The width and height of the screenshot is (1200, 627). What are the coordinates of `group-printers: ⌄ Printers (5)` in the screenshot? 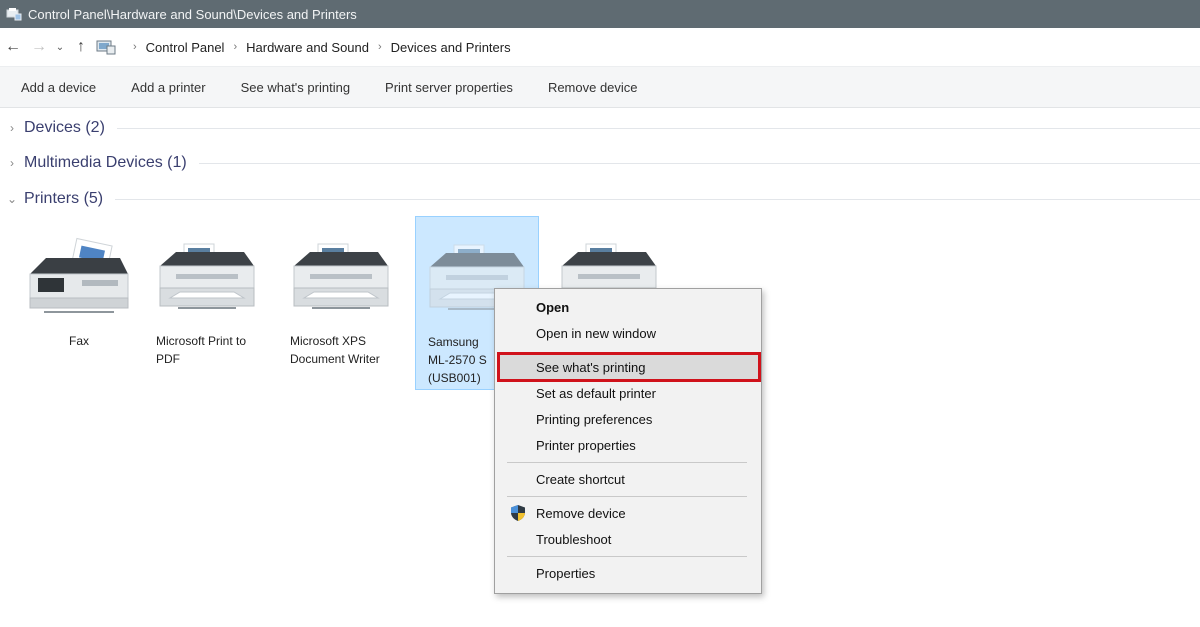 It's located at (600, 199).